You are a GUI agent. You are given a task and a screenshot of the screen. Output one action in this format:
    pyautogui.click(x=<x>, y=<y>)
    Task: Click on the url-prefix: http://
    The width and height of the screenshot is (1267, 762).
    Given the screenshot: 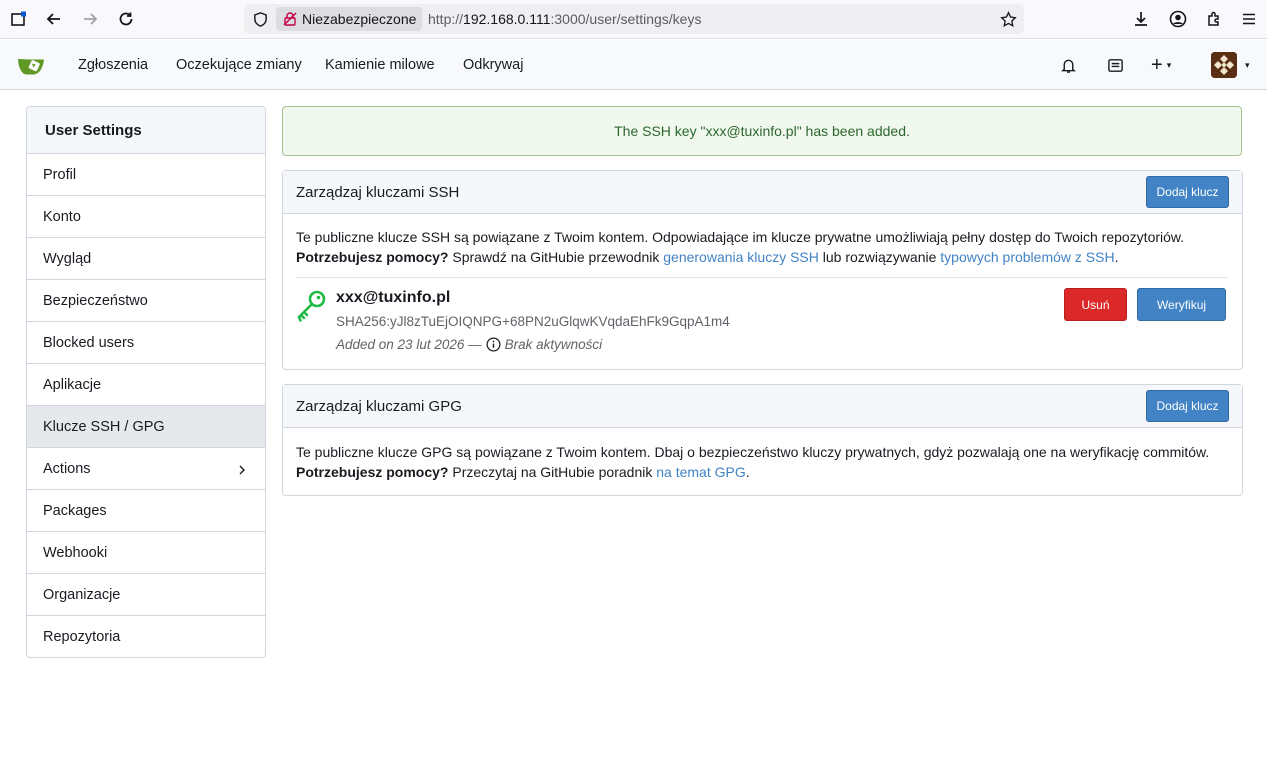 What is the action you would take?
    pyautogui.click(x=446, y=19)
    